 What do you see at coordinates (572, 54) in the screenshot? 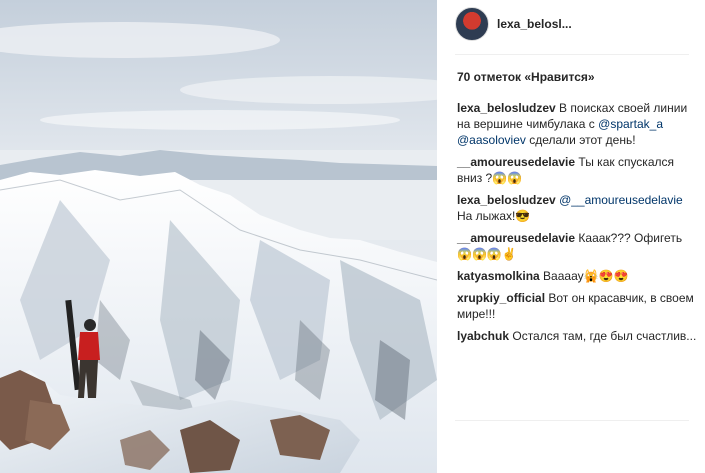
I see `header-divider` at bounding box center [572, 54].